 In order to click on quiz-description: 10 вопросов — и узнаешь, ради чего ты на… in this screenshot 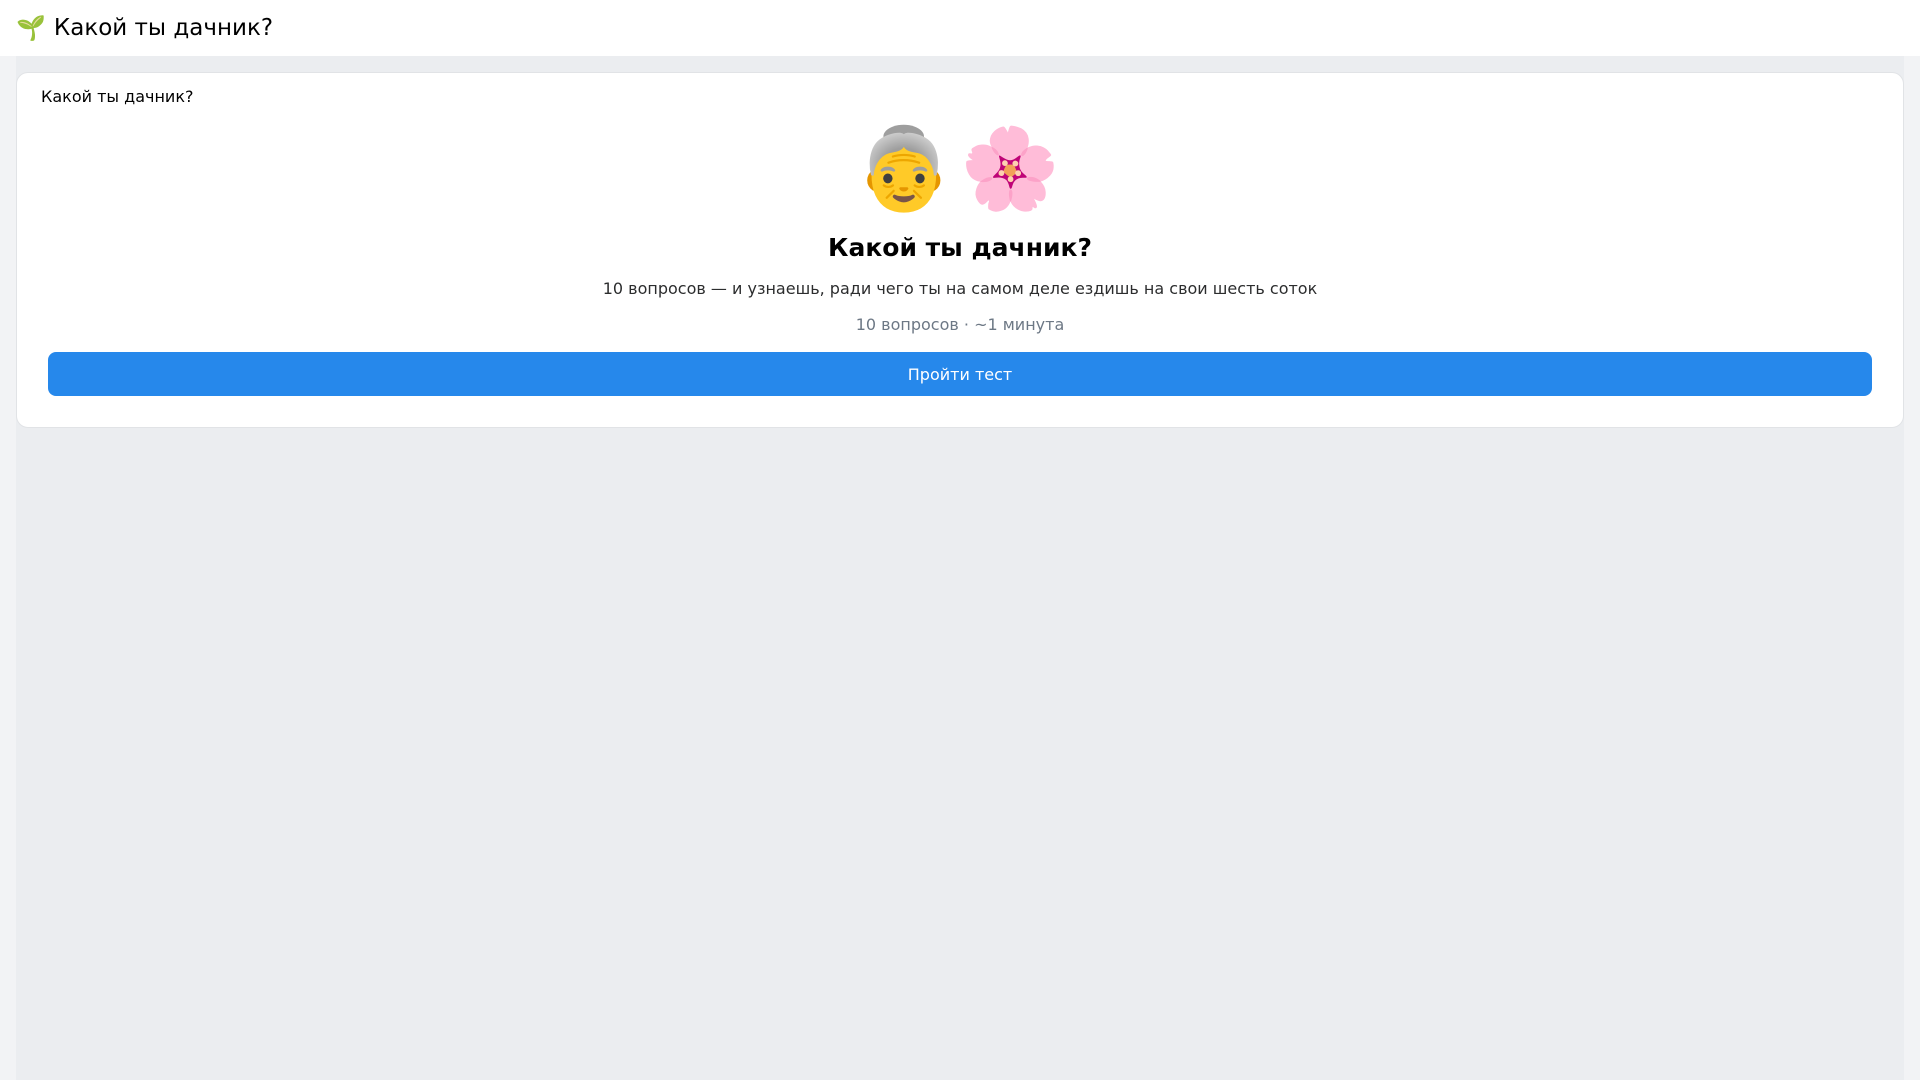, I will do `click(960, 288)`.